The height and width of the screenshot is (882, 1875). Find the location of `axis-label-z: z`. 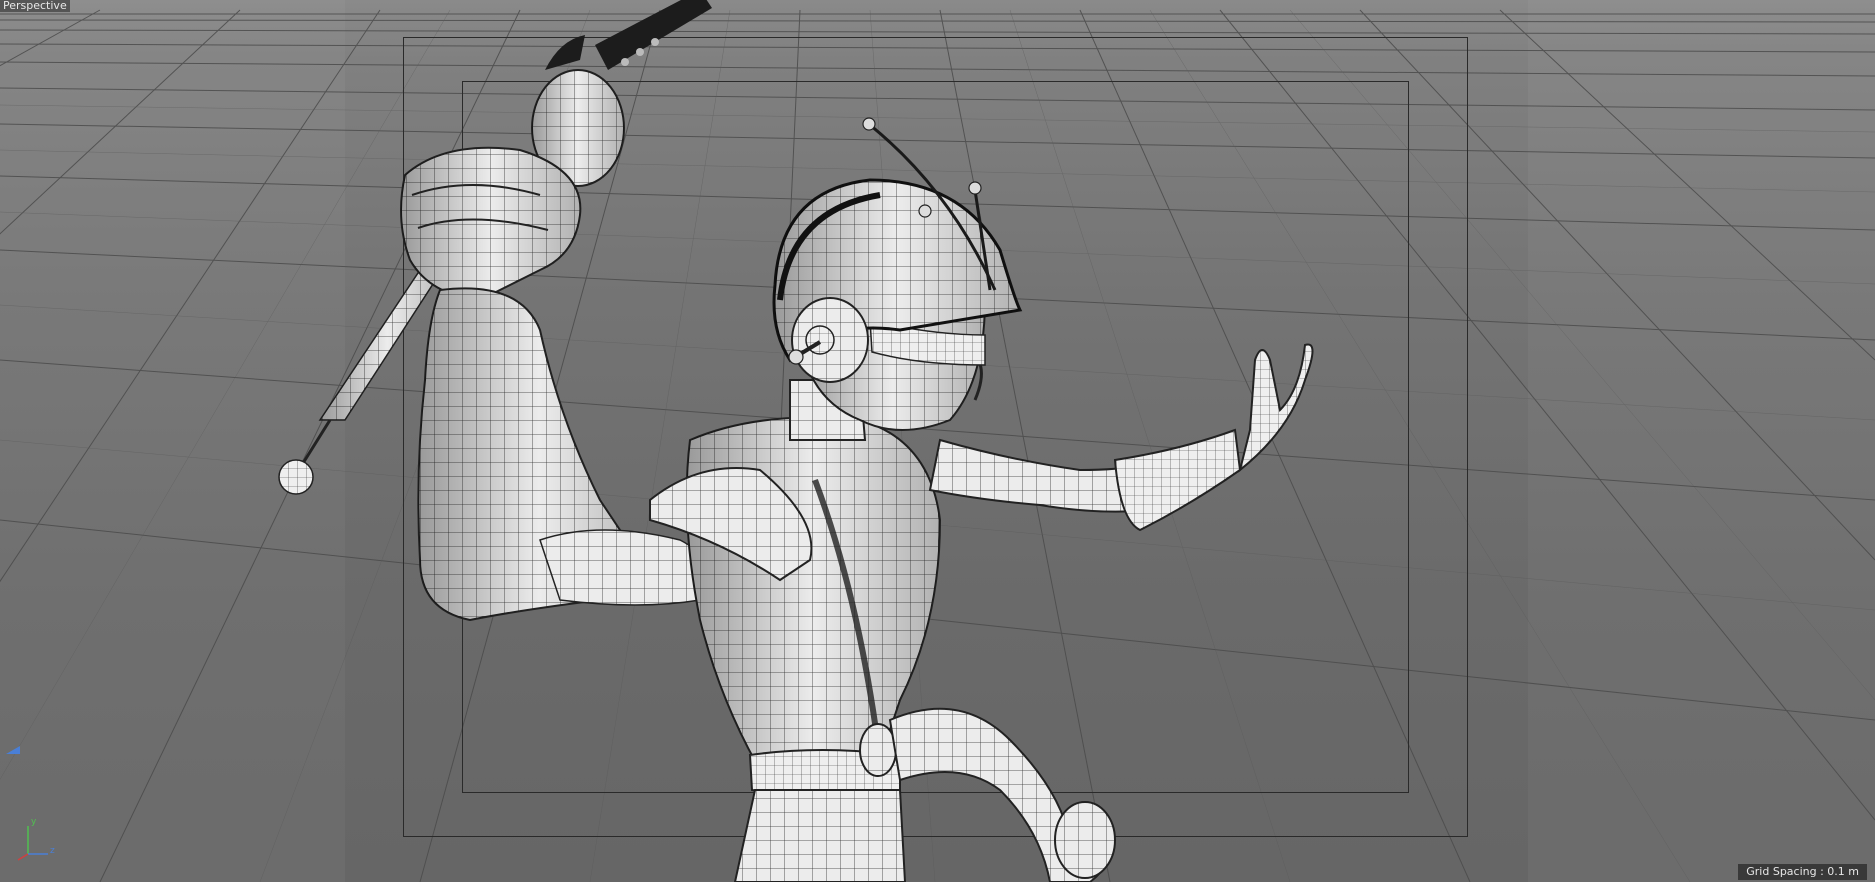

axis-label-z: z is located at coordinates (52, 851).